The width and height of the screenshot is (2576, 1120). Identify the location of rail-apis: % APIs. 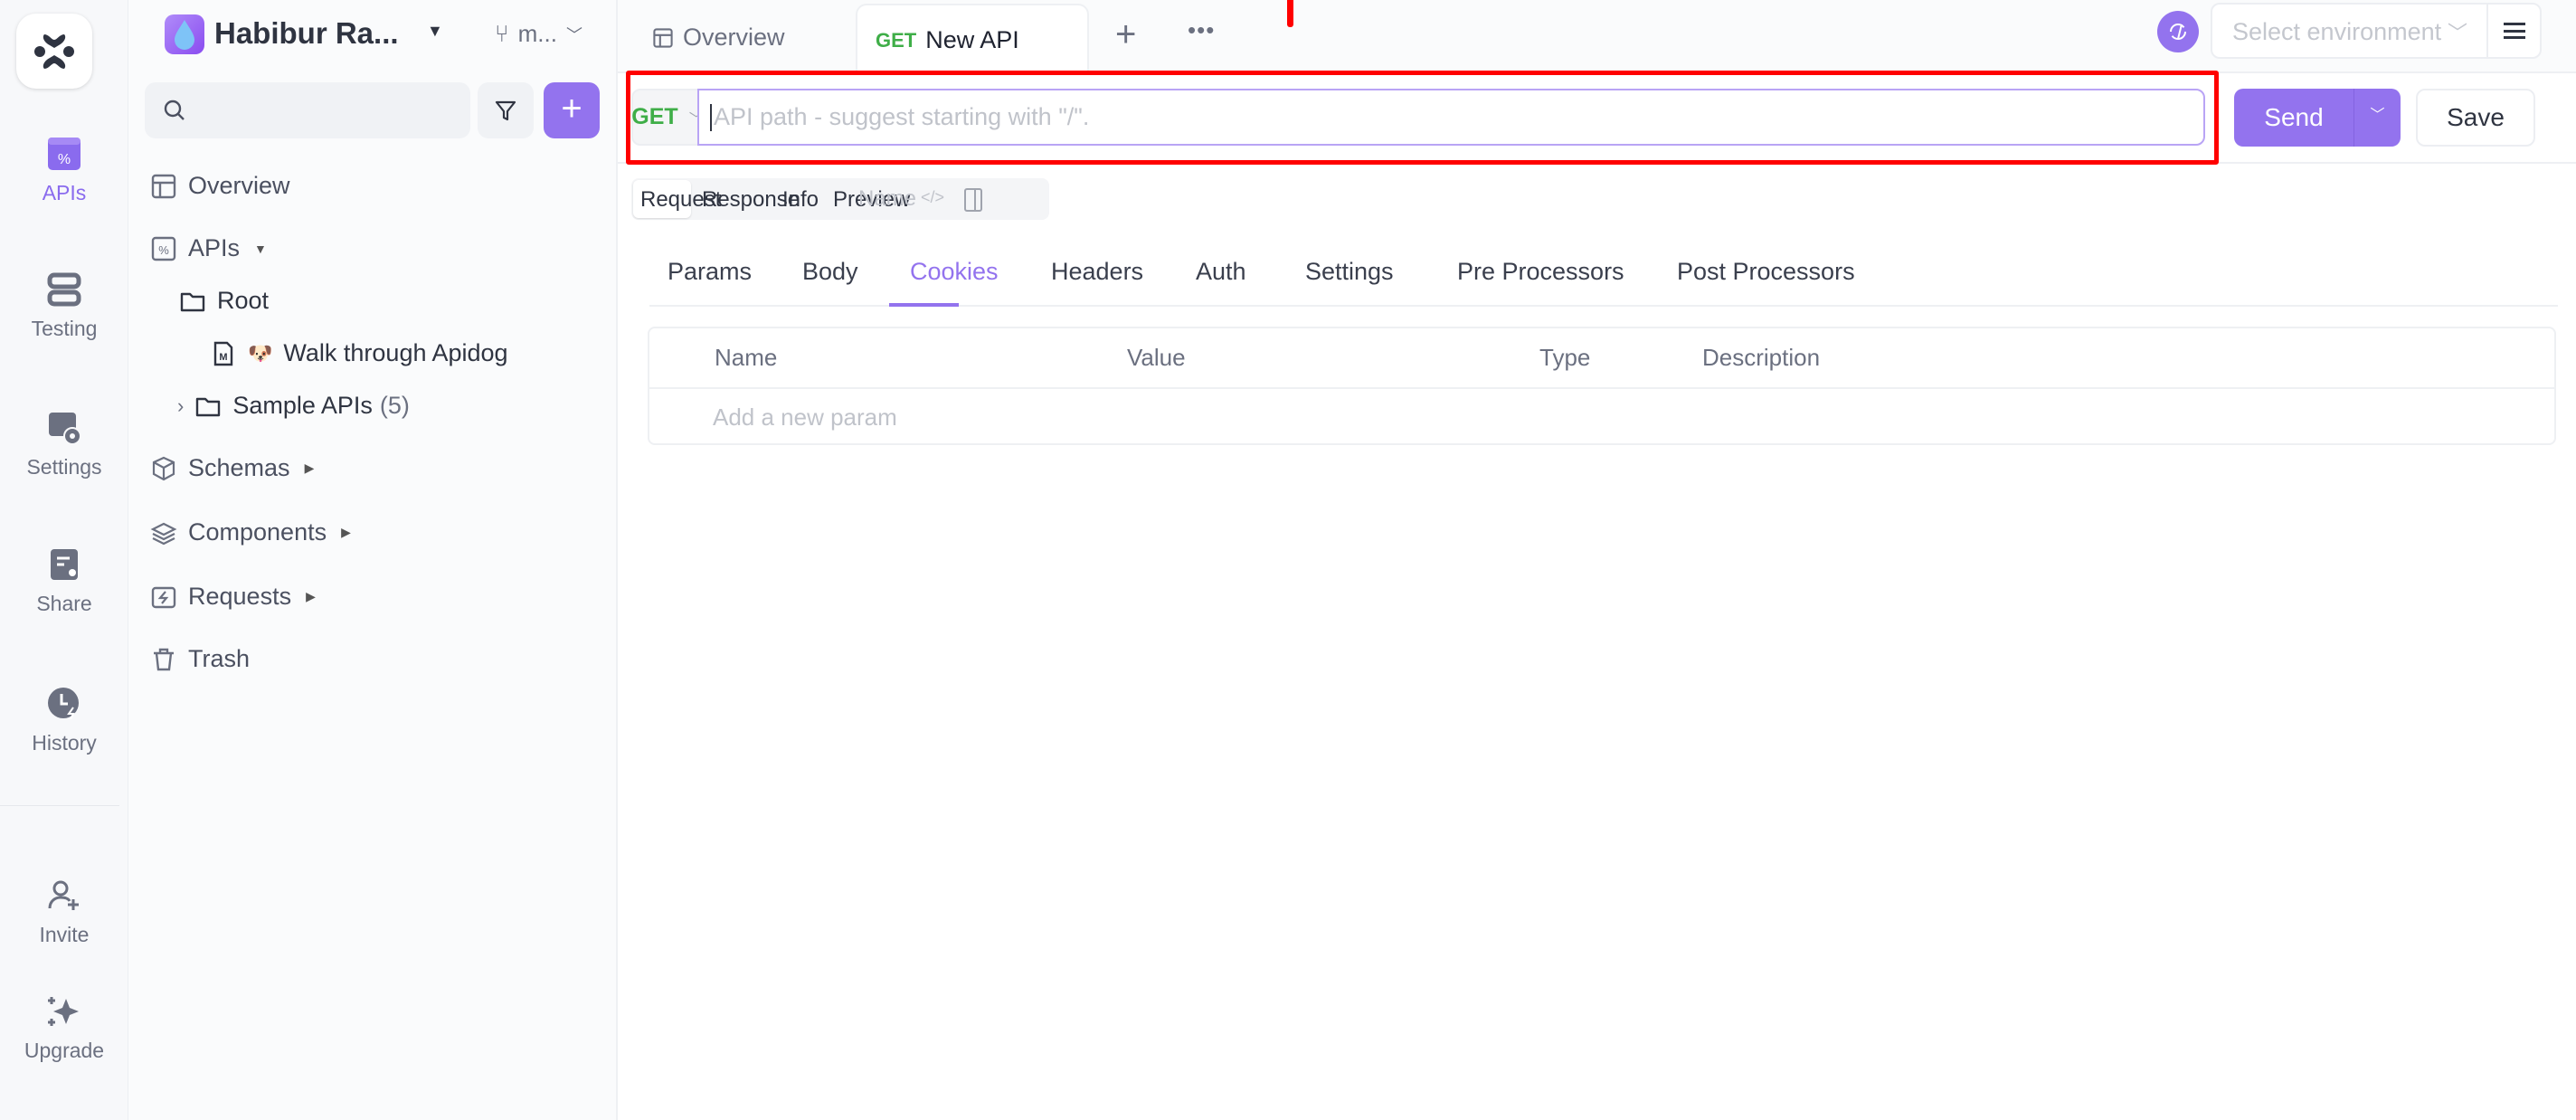
(64, 171).